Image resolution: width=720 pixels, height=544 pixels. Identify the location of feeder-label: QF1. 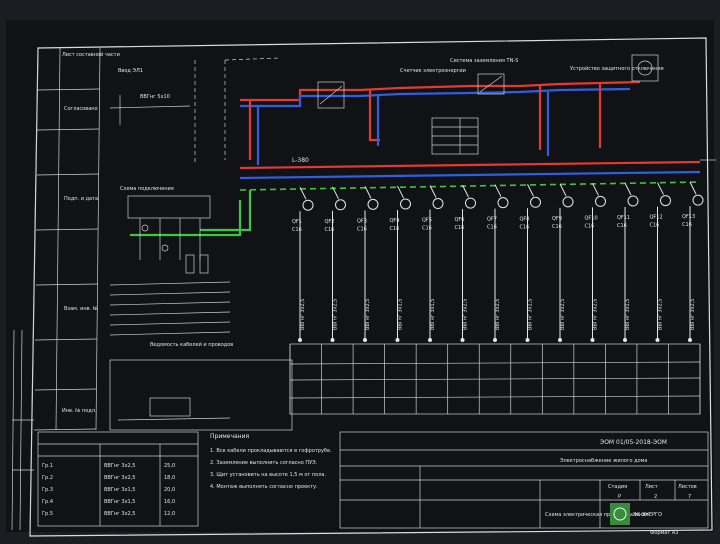
(297, 222).